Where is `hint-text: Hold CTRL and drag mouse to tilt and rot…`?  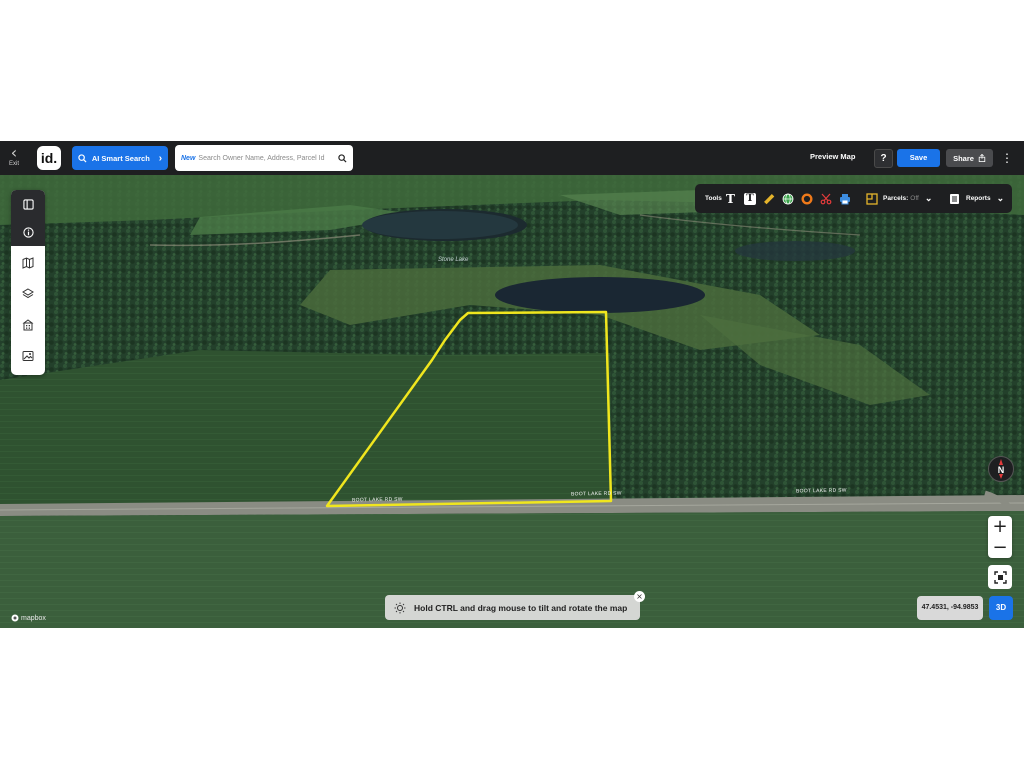 hint-text: Hold CTRL and drag mouse to tilt and rot… is located at coordinates (521, 607).